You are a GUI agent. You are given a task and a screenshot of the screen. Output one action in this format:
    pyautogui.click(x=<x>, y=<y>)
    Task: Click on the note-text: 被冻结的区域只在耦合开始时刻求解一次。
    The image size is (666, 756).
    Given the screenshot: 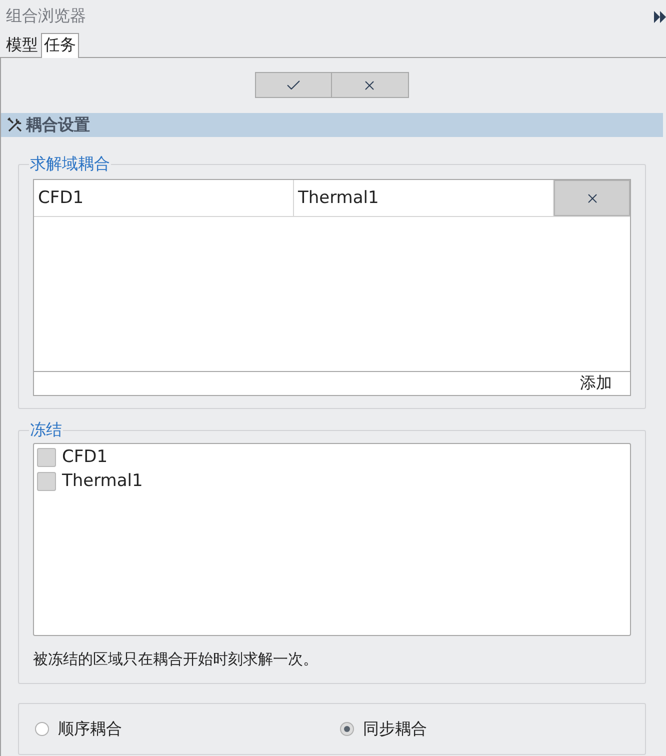 What is the action you would take?
    pyautogui.click(x=176, y=659)
    